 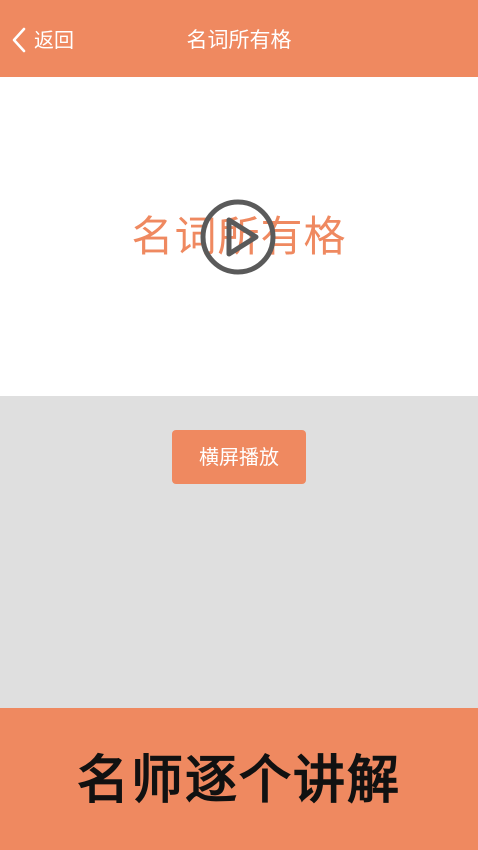 What do you see at coordinates (239, 457) in the screenshot?
I see `landscape-play-button: 横屏播放` at bounding box center [239, 457].